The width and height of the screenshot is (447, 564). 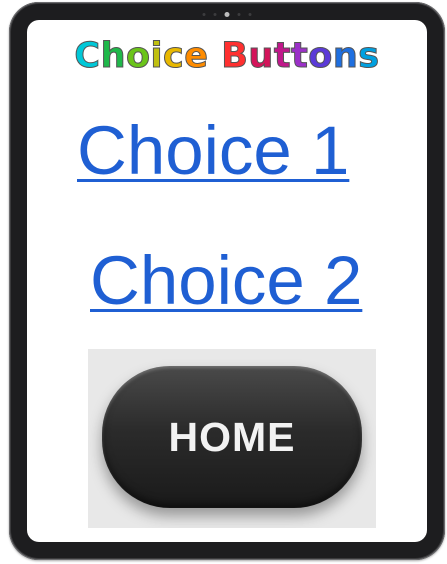 I want to click on title-letter, so click(x=215, y=56).